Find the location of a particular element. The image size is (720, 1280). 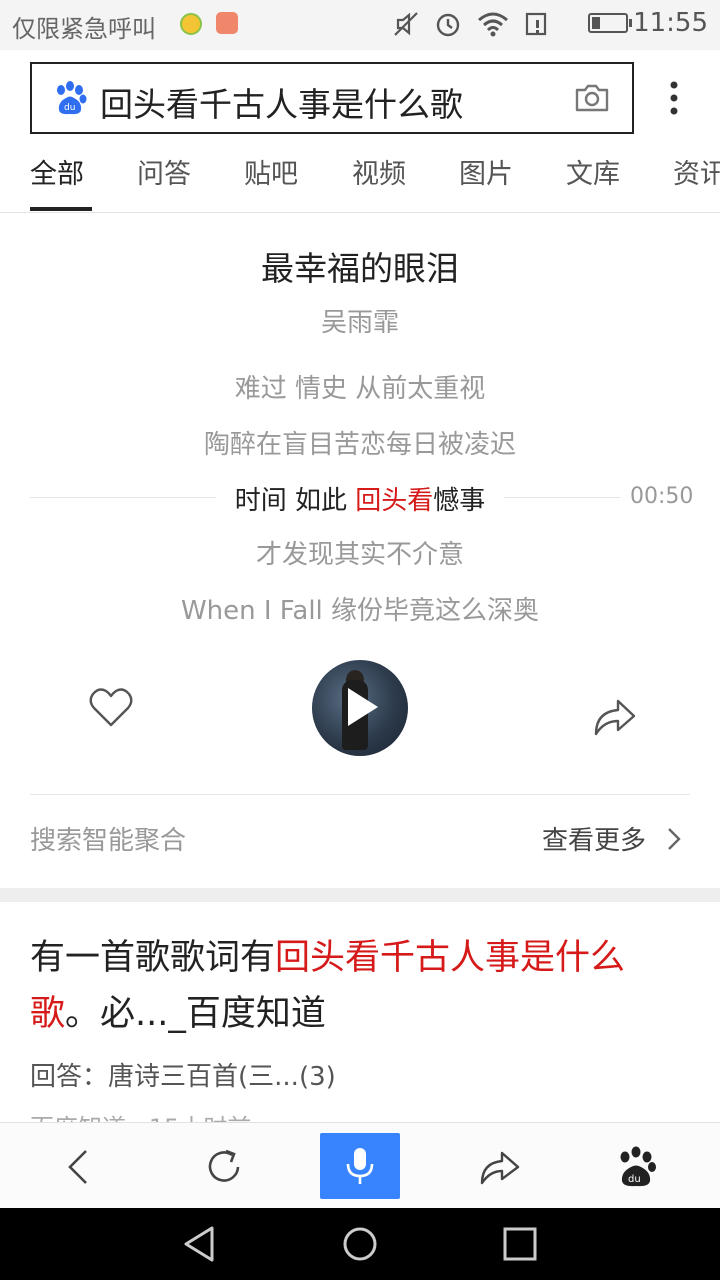

mute-icon is located at coordinates (406, 24).